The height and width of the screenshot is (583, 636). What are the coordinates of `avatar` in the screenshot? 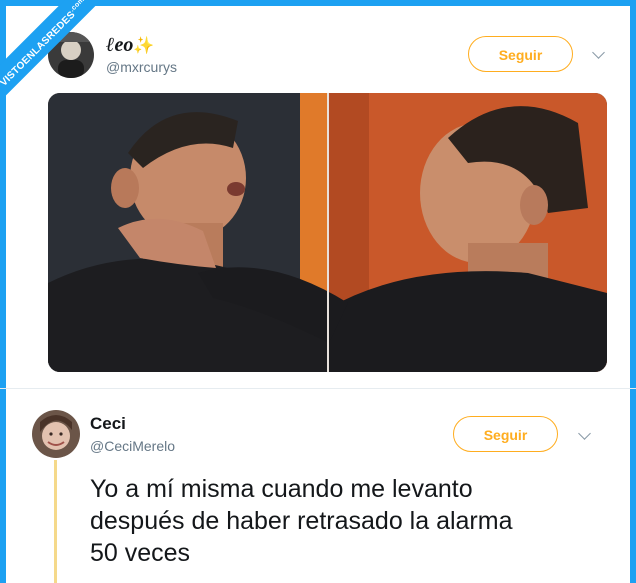 It's located at (56, 434).